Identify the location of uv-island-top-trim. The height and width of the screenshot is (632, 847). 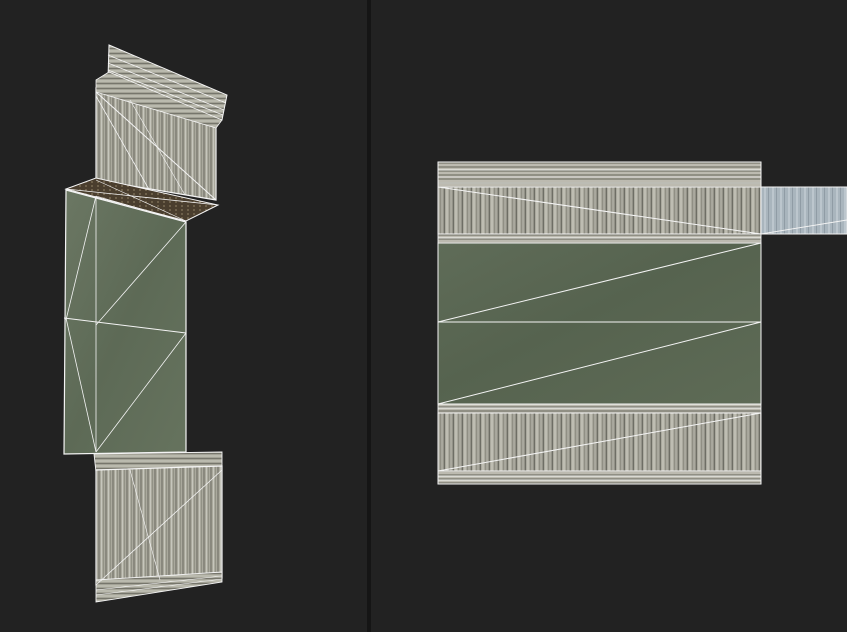
(599, 174).